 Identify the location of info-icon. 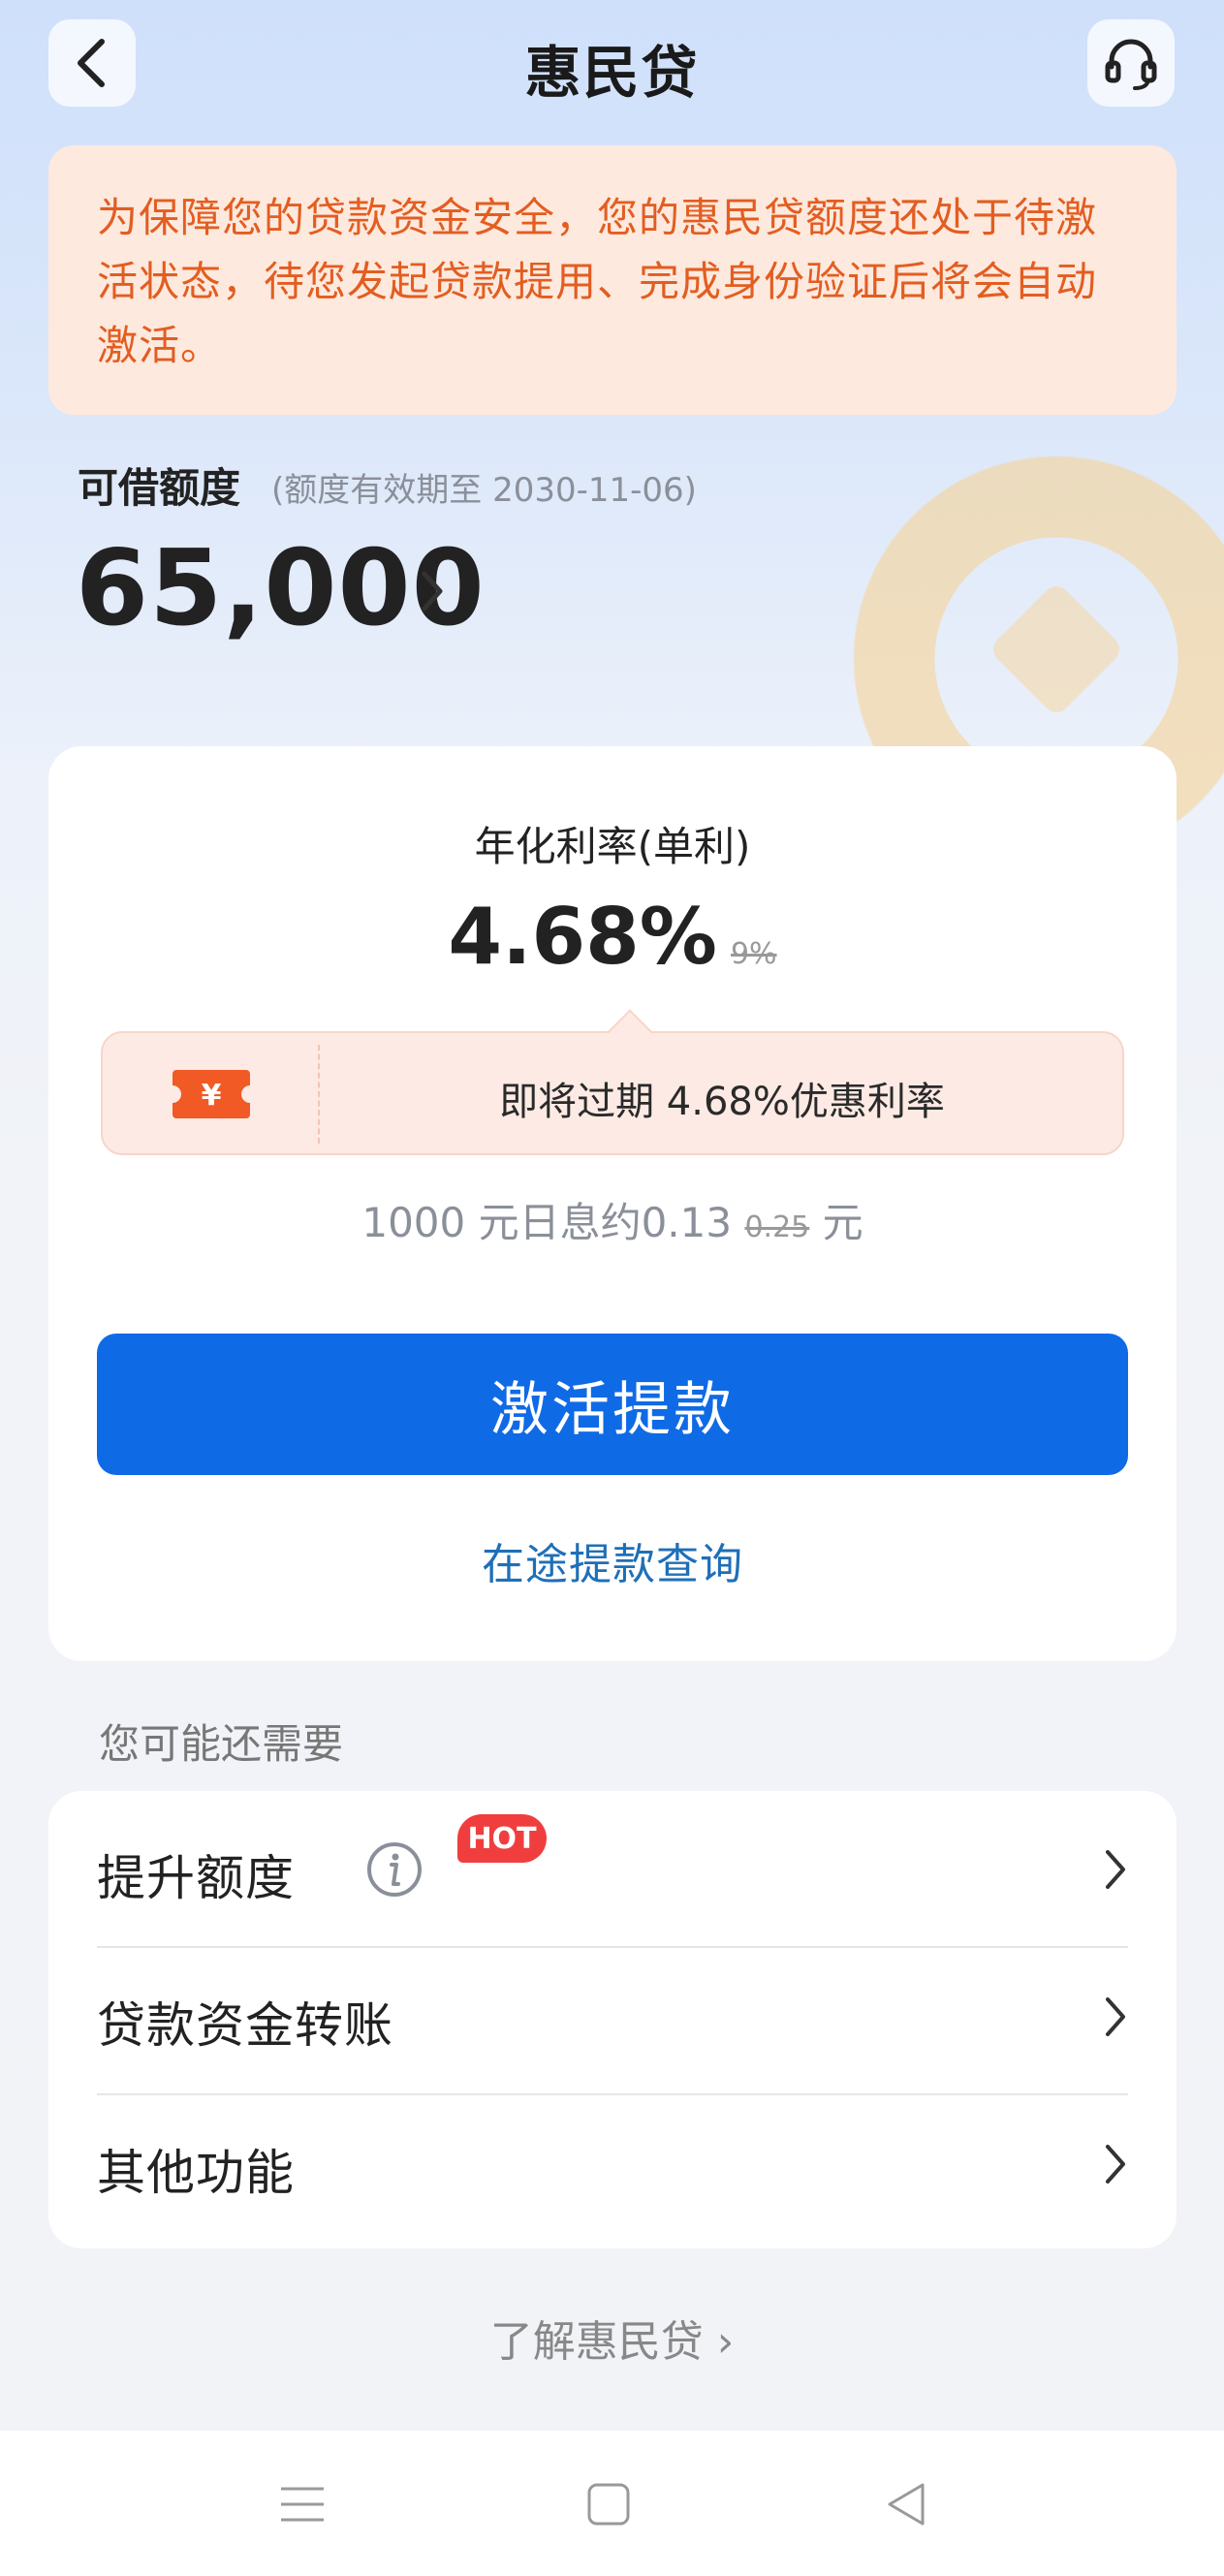
(395, 1869).